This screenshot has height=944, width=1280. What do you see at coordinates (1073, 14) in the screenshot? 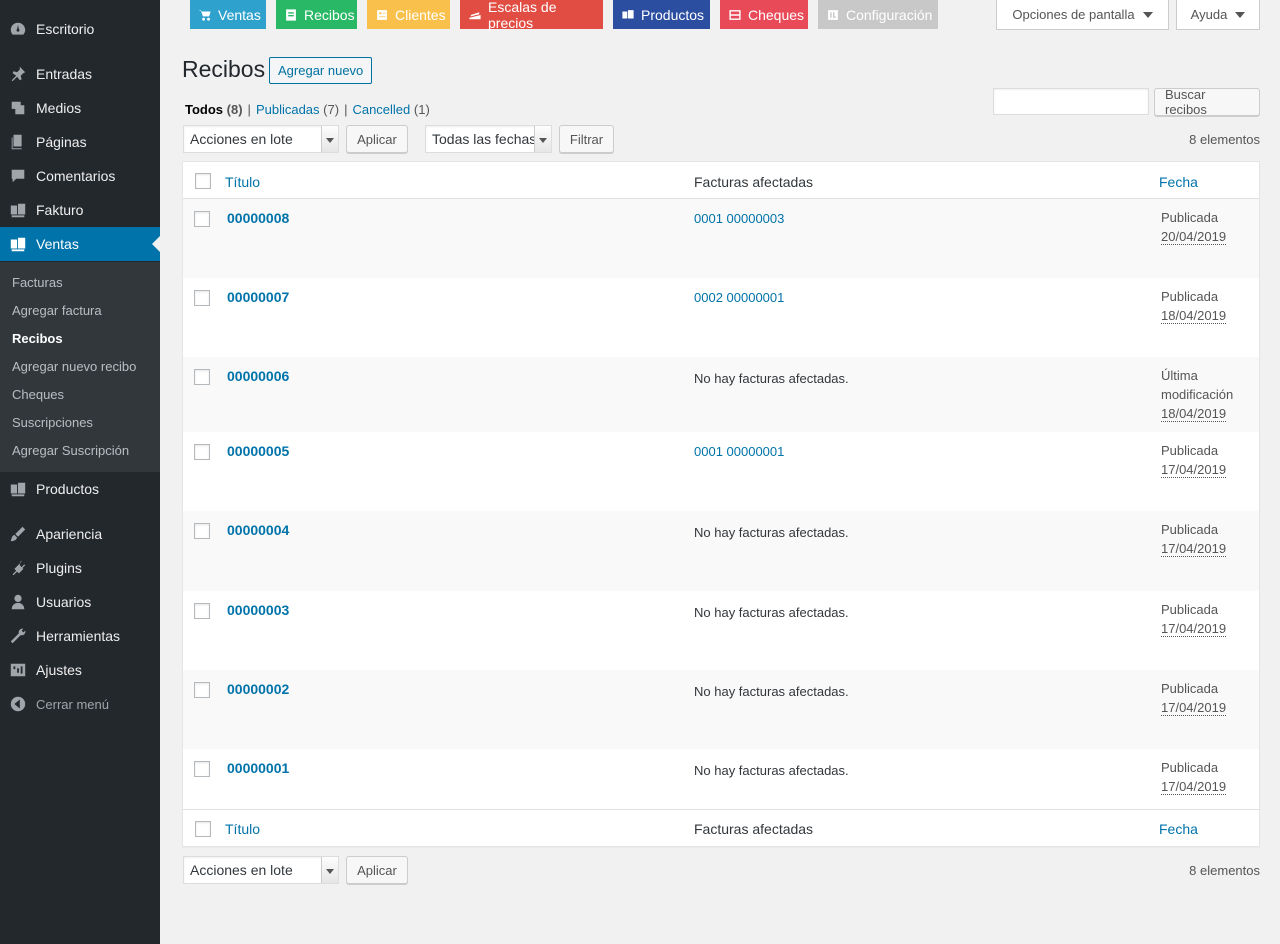
I see `screen-options-label: Opciones de pantalla` at bounding box center [1073, 14].